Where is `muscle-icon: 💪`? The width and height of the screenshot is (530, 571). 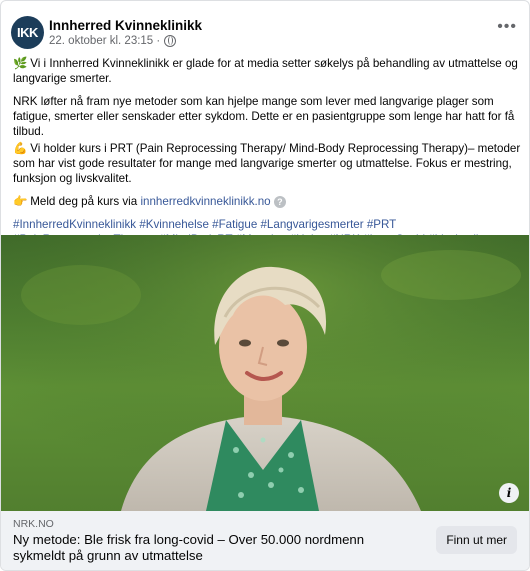 muscle-icon: 💪 is located at coordinates (20, 148).